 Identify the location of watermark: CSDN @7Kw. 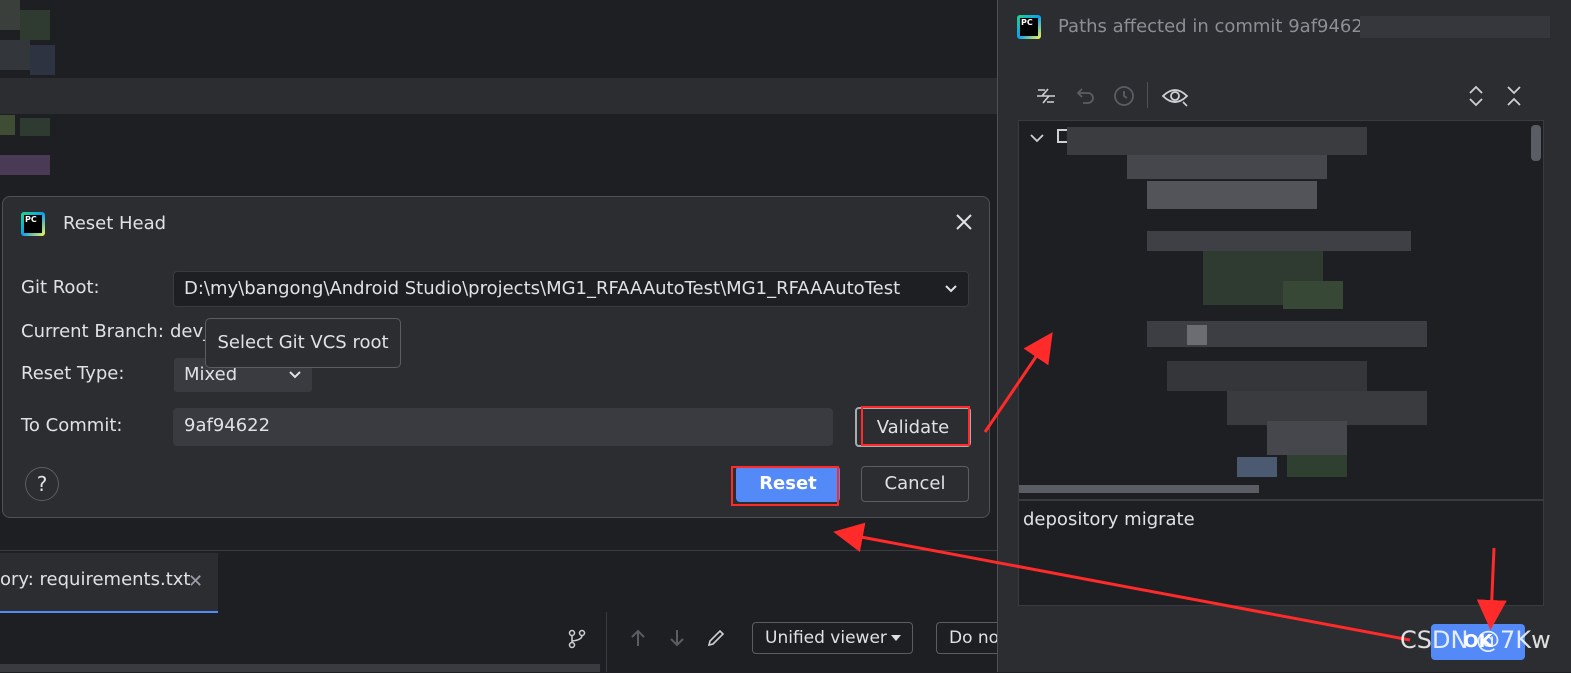
(1475, 640).